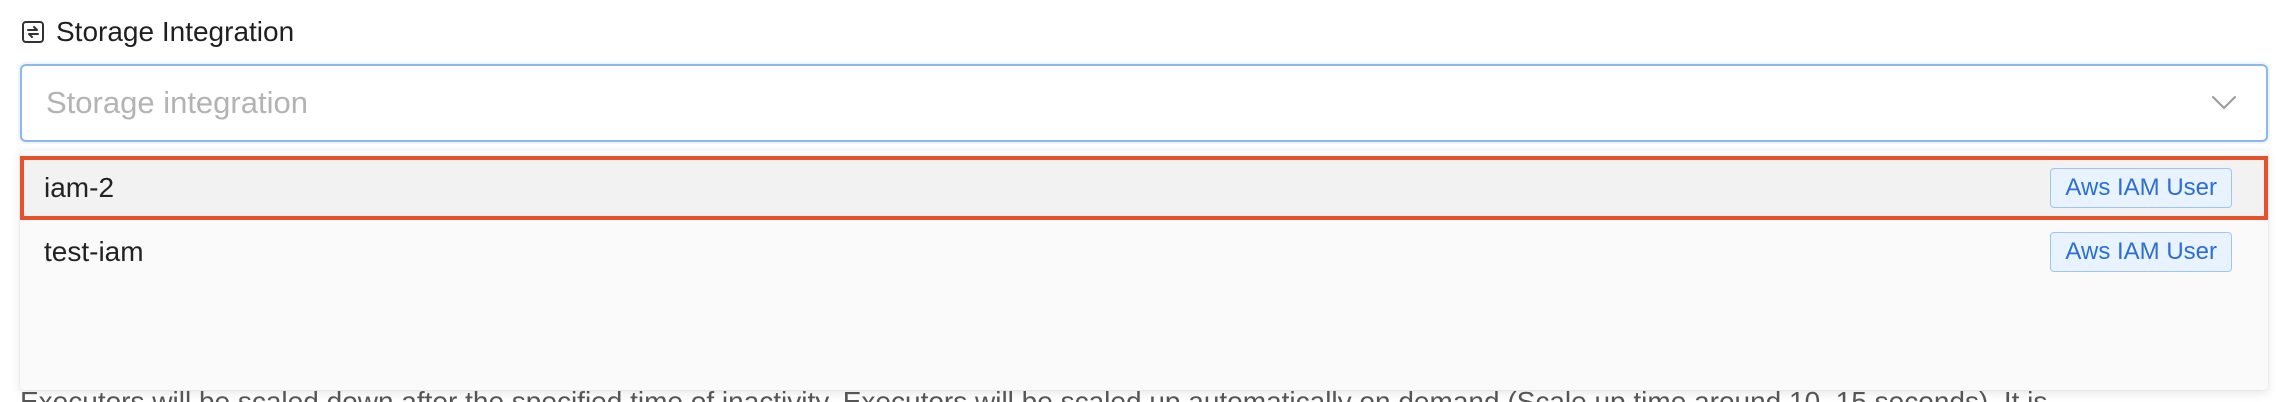 The height and width of the screenshot is (402, 2276). Describe the element at coordinates (33, 32) in the screenshot. I see `sync-icon` at that location.